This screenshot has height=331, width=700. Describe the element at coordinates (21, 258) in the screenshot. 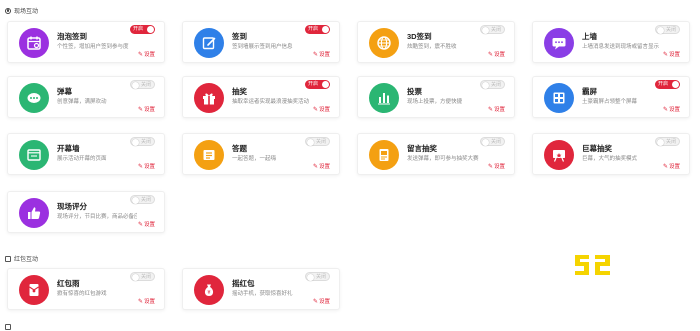

I see `section-title-red-packet: 红包互动` at that location.